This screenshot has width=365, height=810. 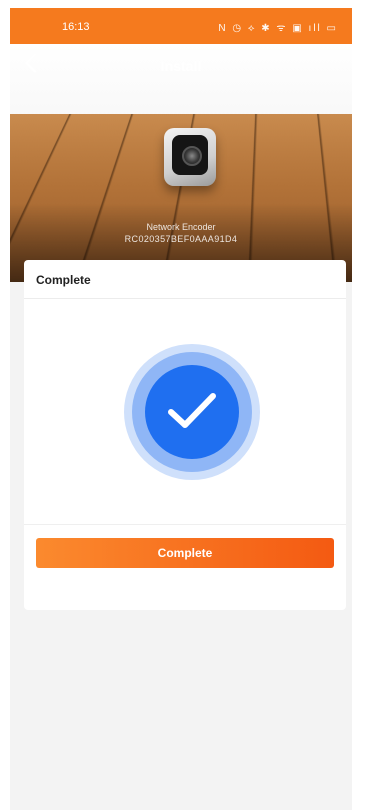 I want to click on network-encoder-device-image, so click(x=190, y=157).